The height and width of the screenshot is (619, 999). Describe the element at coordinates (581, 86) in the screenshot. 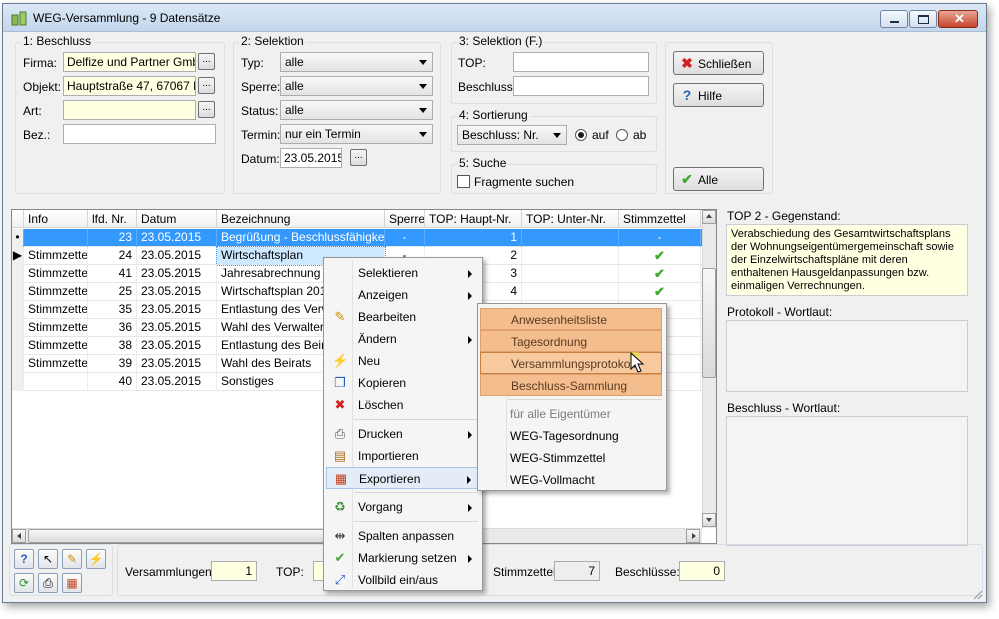

I see `beschluss-filter-field` at that location.